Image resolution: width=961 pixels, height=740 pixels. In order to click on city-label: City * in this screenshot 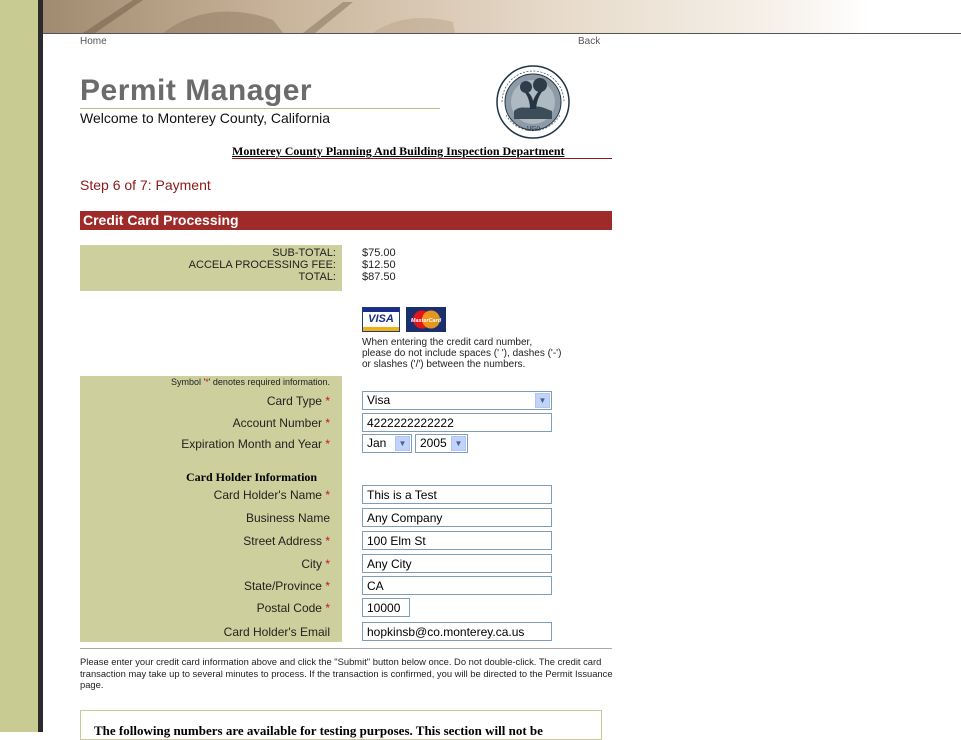, I will do `click(315, 564)`.